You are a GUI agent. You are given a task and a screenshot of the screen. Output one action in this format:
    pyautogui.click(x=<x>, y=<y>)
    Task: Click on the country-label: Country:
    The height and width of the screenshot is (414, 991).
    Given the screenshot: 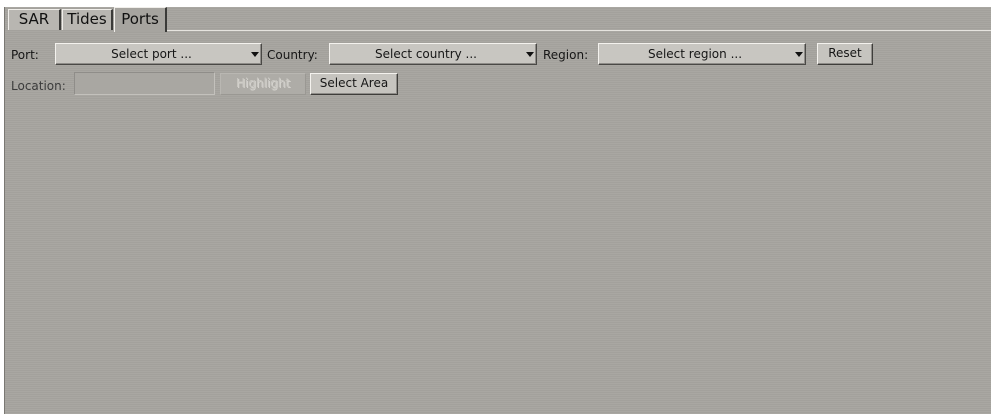 What is the action you would take?
    pyautogui.click(x=292, y=55)
    